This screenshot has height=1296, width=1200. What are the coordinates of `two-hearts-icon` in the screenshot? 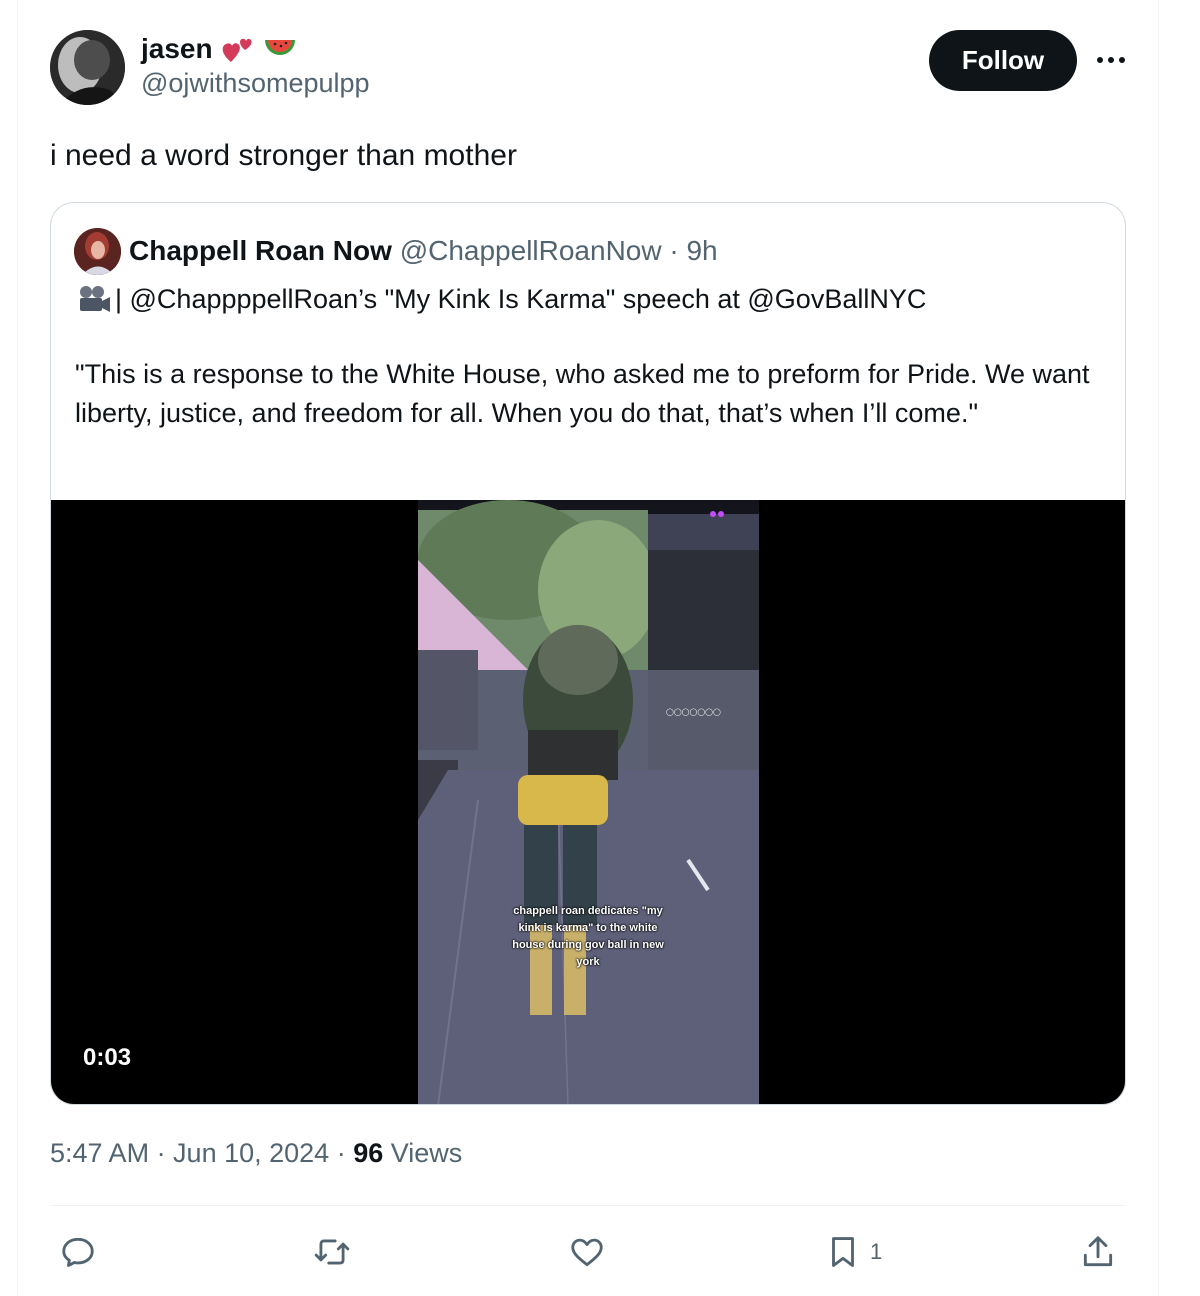 It's located at (237, 50).